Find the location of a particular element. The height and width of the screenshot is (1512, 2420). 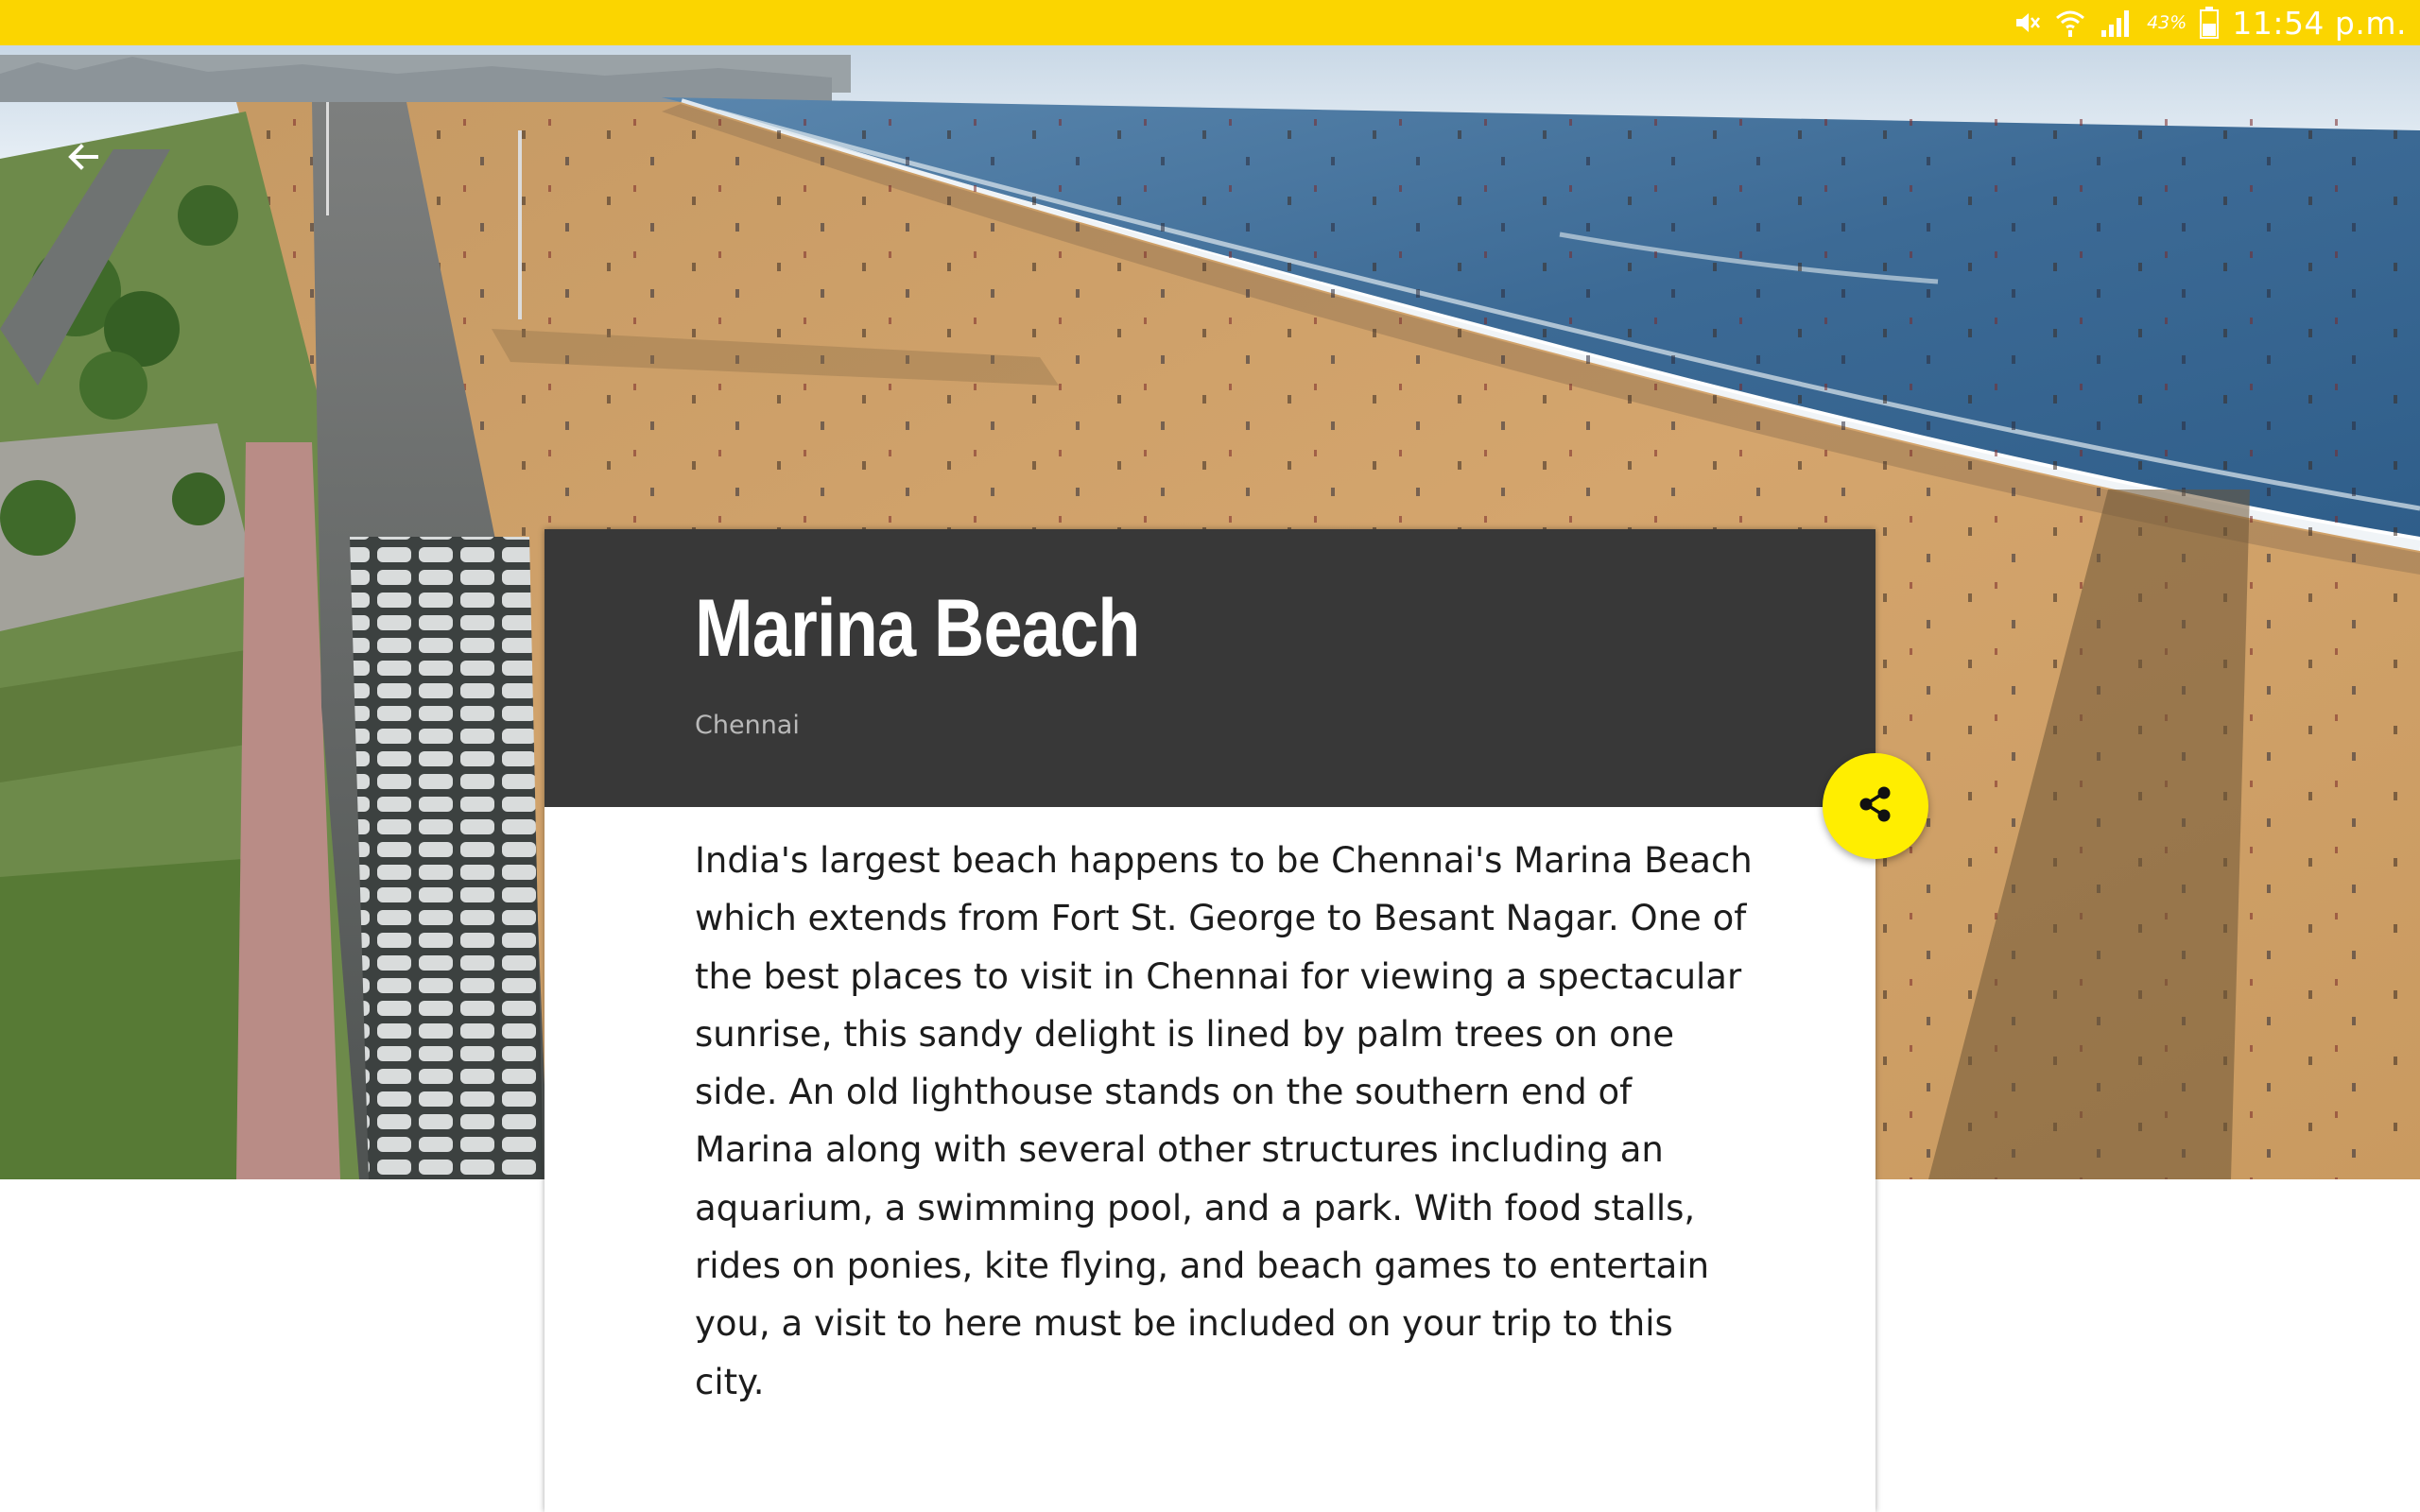

arrow-left-icon is located at coordinates (83, 157).